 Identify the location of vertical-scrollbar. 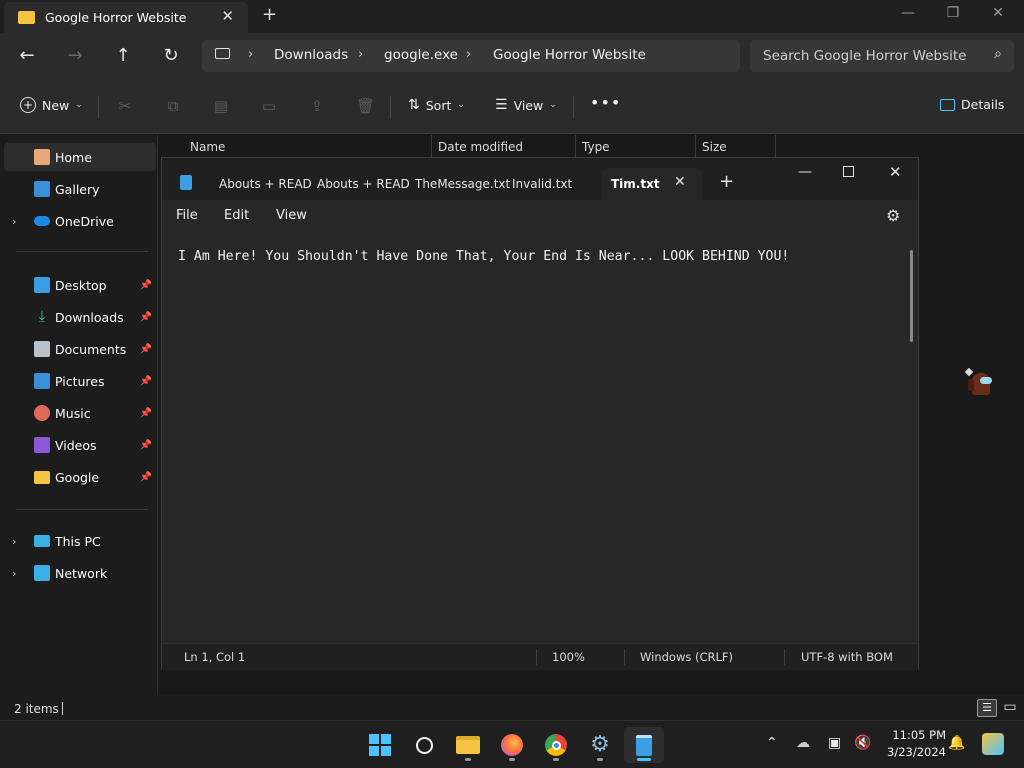
(911, 296).